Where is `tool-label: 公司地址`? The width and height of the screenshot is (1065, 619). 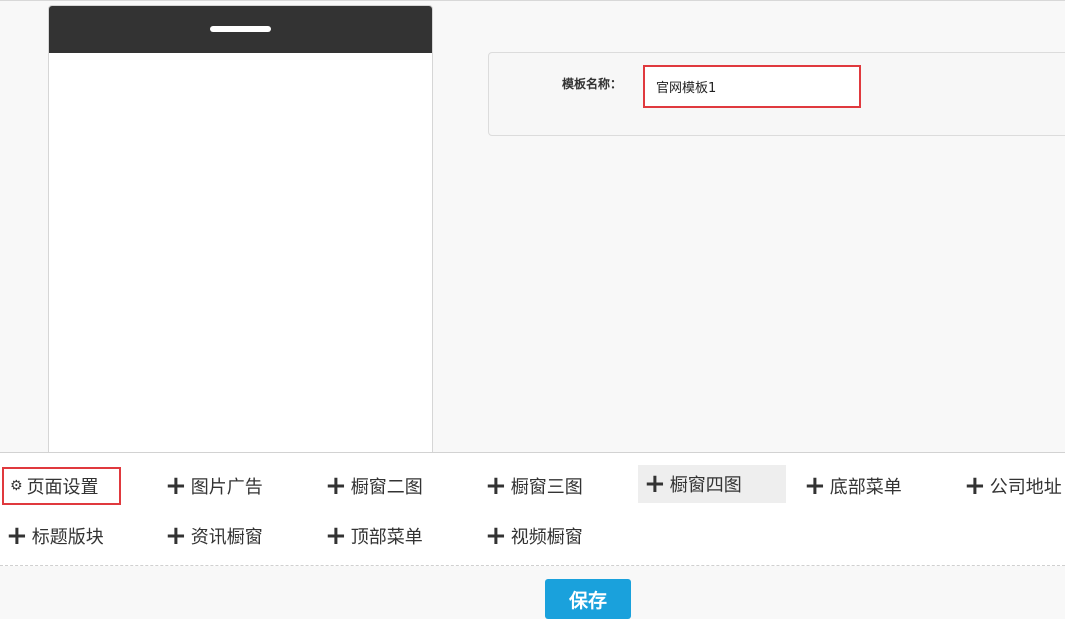
tool-label: 公司地址 is located at coordinates (1025, 487).